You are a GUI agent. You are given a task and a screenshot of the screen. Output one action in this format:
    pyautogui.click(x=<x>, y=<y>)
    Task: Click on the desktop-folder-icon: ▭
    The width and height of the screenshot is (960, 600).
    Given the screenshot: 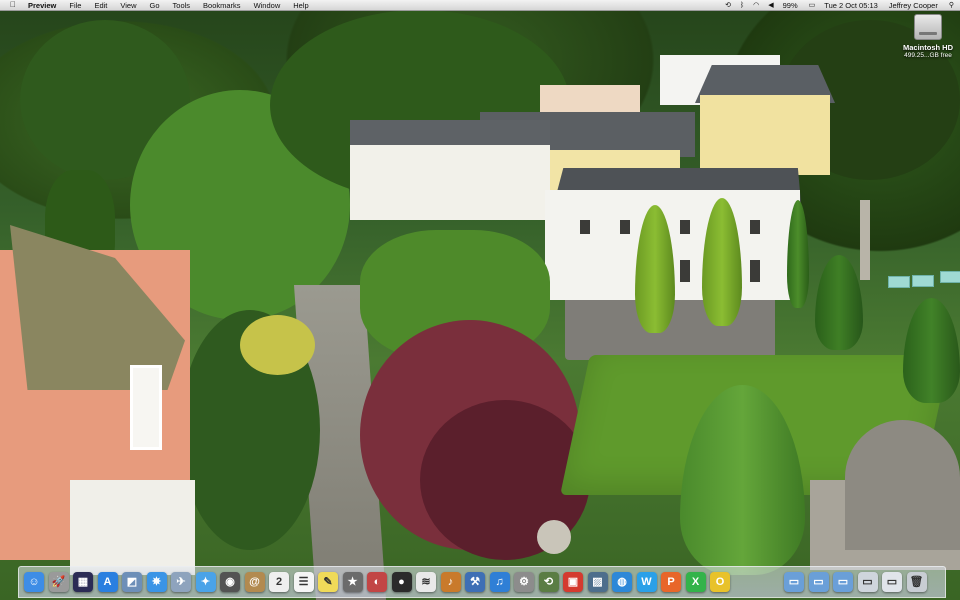 What is the action you would take?
    pyautogui.click(x=867, y=582)
    